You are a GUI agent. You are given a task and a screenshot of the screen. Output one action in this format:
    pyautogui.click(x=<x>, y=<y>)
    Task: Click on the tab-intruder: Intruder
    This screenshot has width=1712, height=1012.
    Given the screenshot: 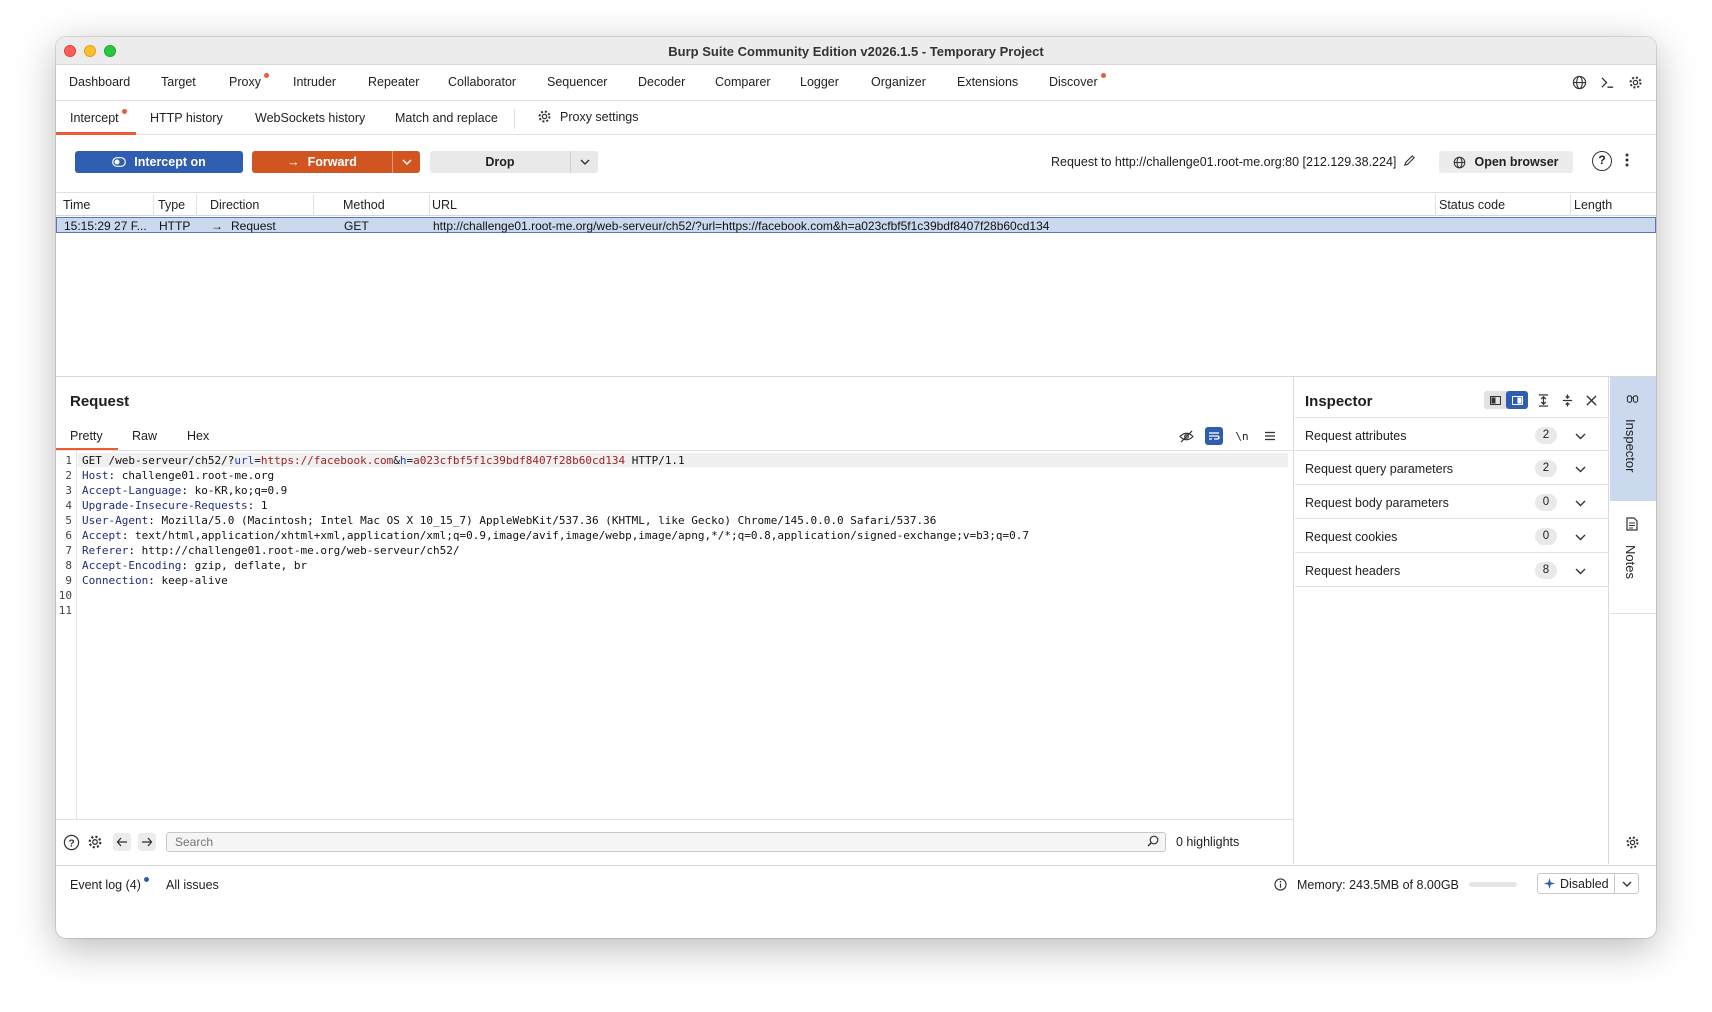 What is the action you would take?
    pyautogui.click(x=314, y=82)
    